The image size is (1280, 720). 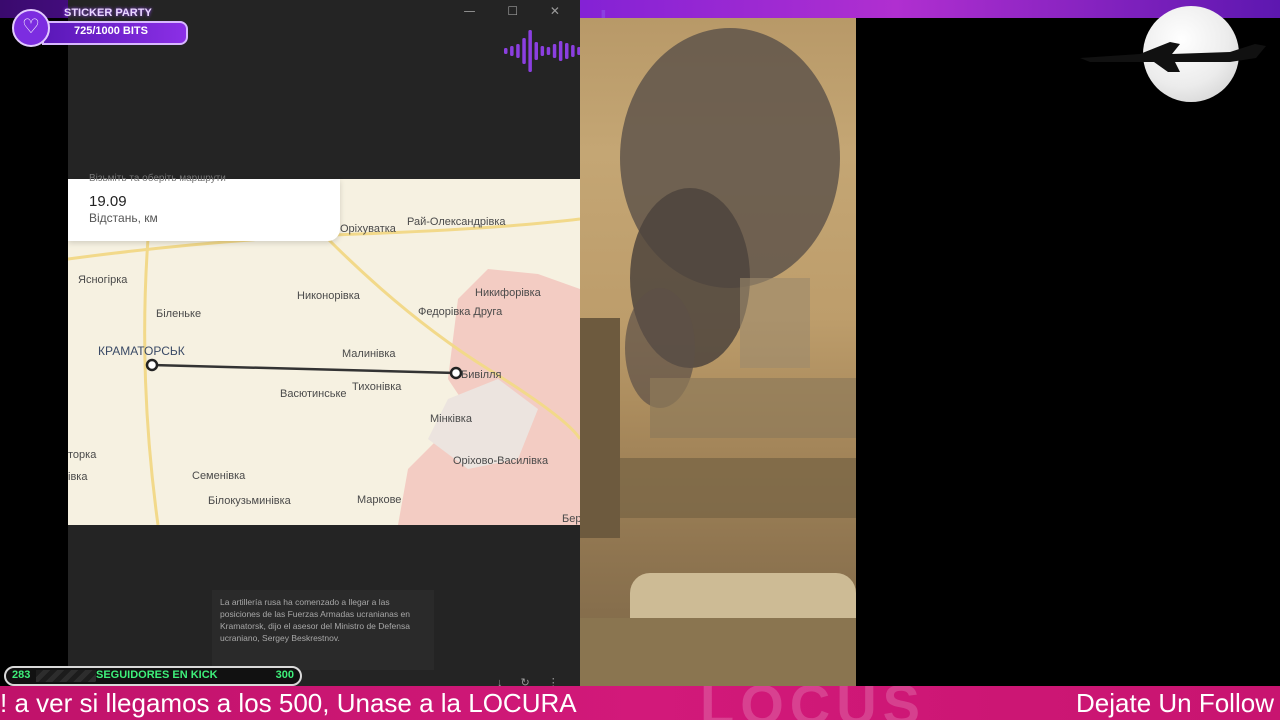 I want to click on place-label: Тихонівка, so click(x=377, y=387).